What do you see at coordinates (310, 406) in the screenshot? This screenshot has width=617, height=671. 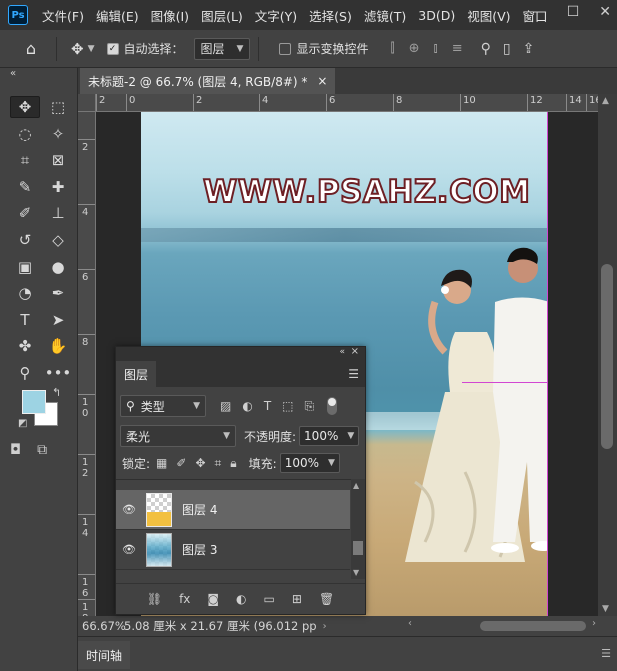 I see `filter-smart-object-icon: ⎘` at bounding box center [310, 406].